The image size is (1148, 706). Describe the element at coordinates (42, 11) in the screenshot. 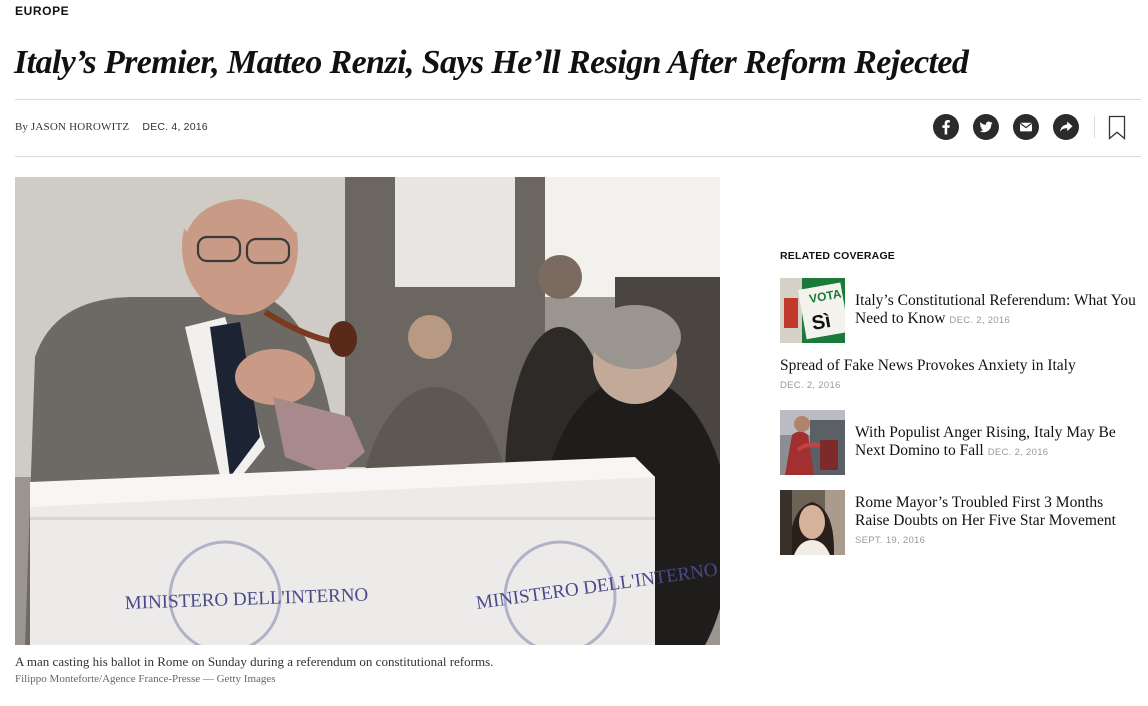

I see `section-label: EUROPE` at that location.